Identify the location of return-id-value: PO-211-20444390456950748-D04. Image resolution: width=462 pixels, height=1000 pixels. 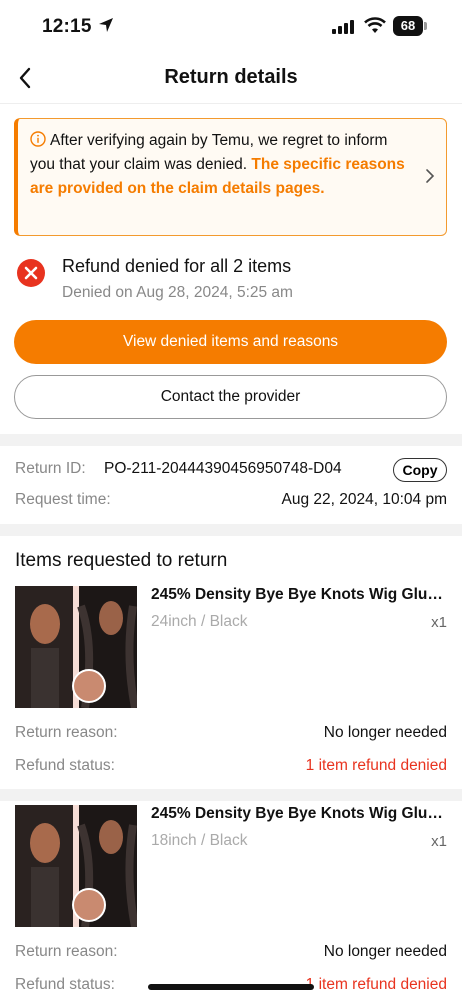
(223, 468).